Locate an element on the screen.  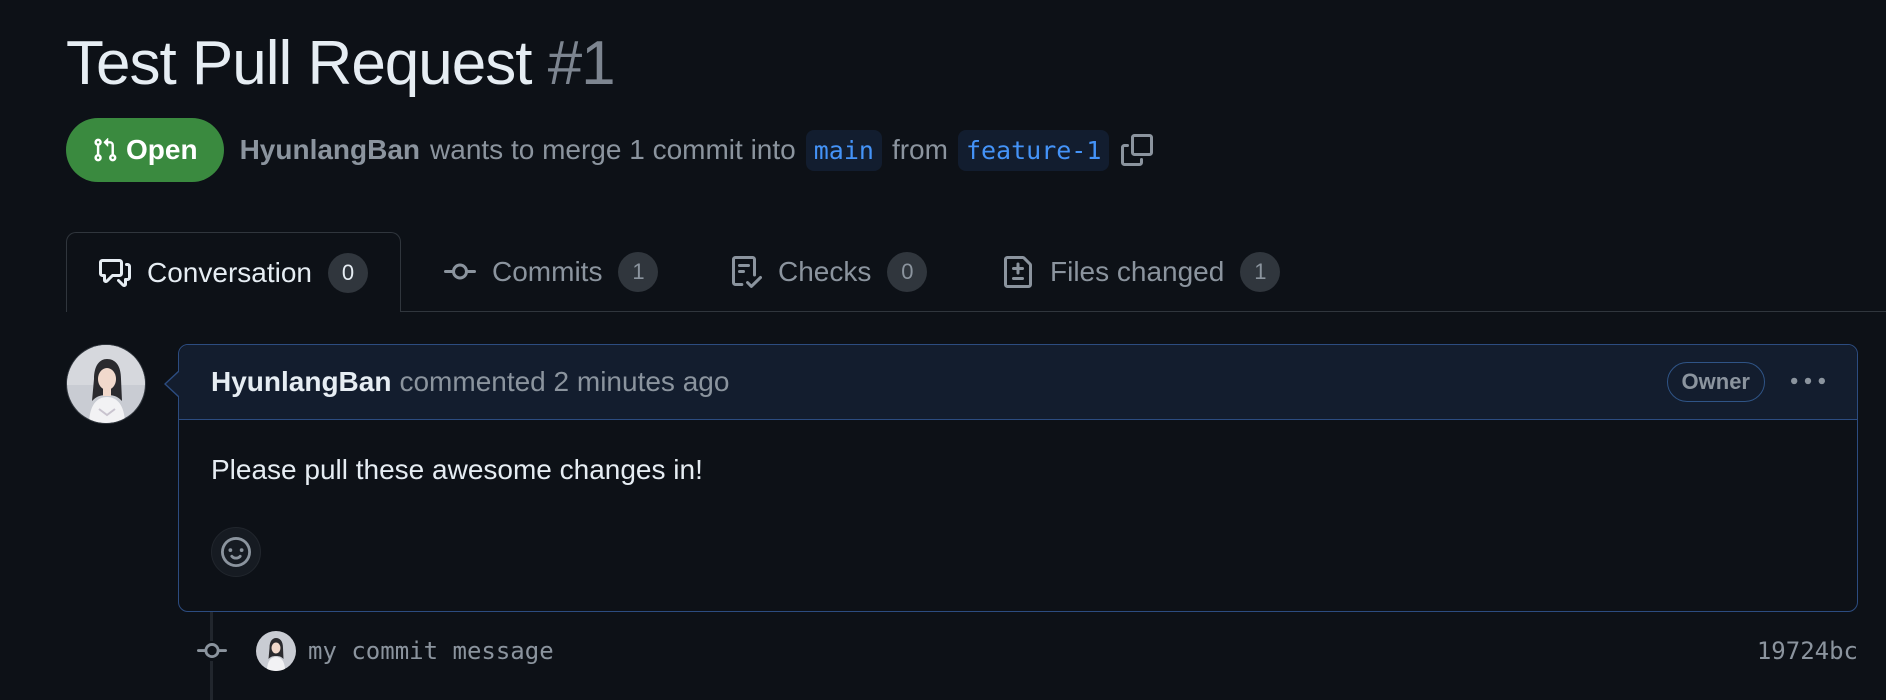
comment-author-avatar is located at coordinates (106, 384).